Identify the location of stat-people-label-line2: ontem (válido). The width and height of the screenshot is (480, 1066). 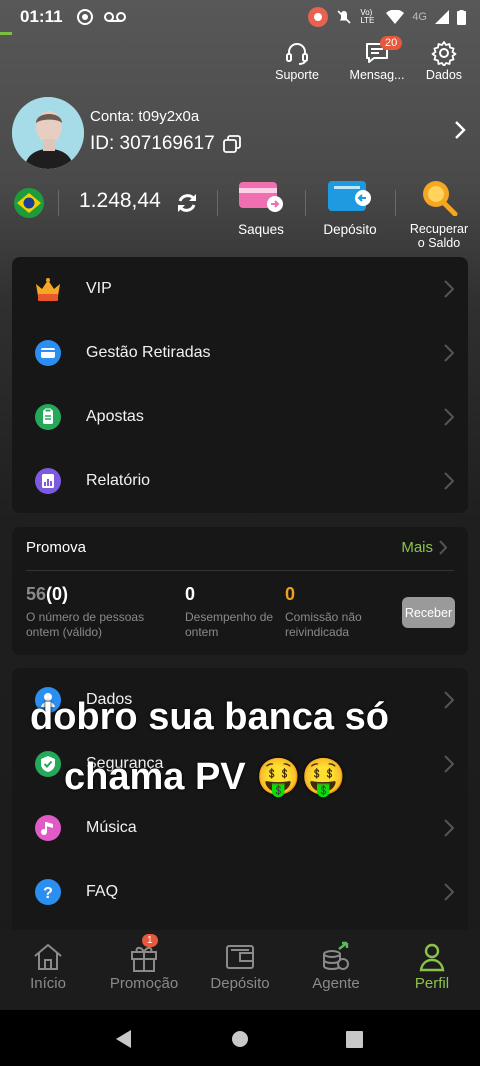
(64, 632).